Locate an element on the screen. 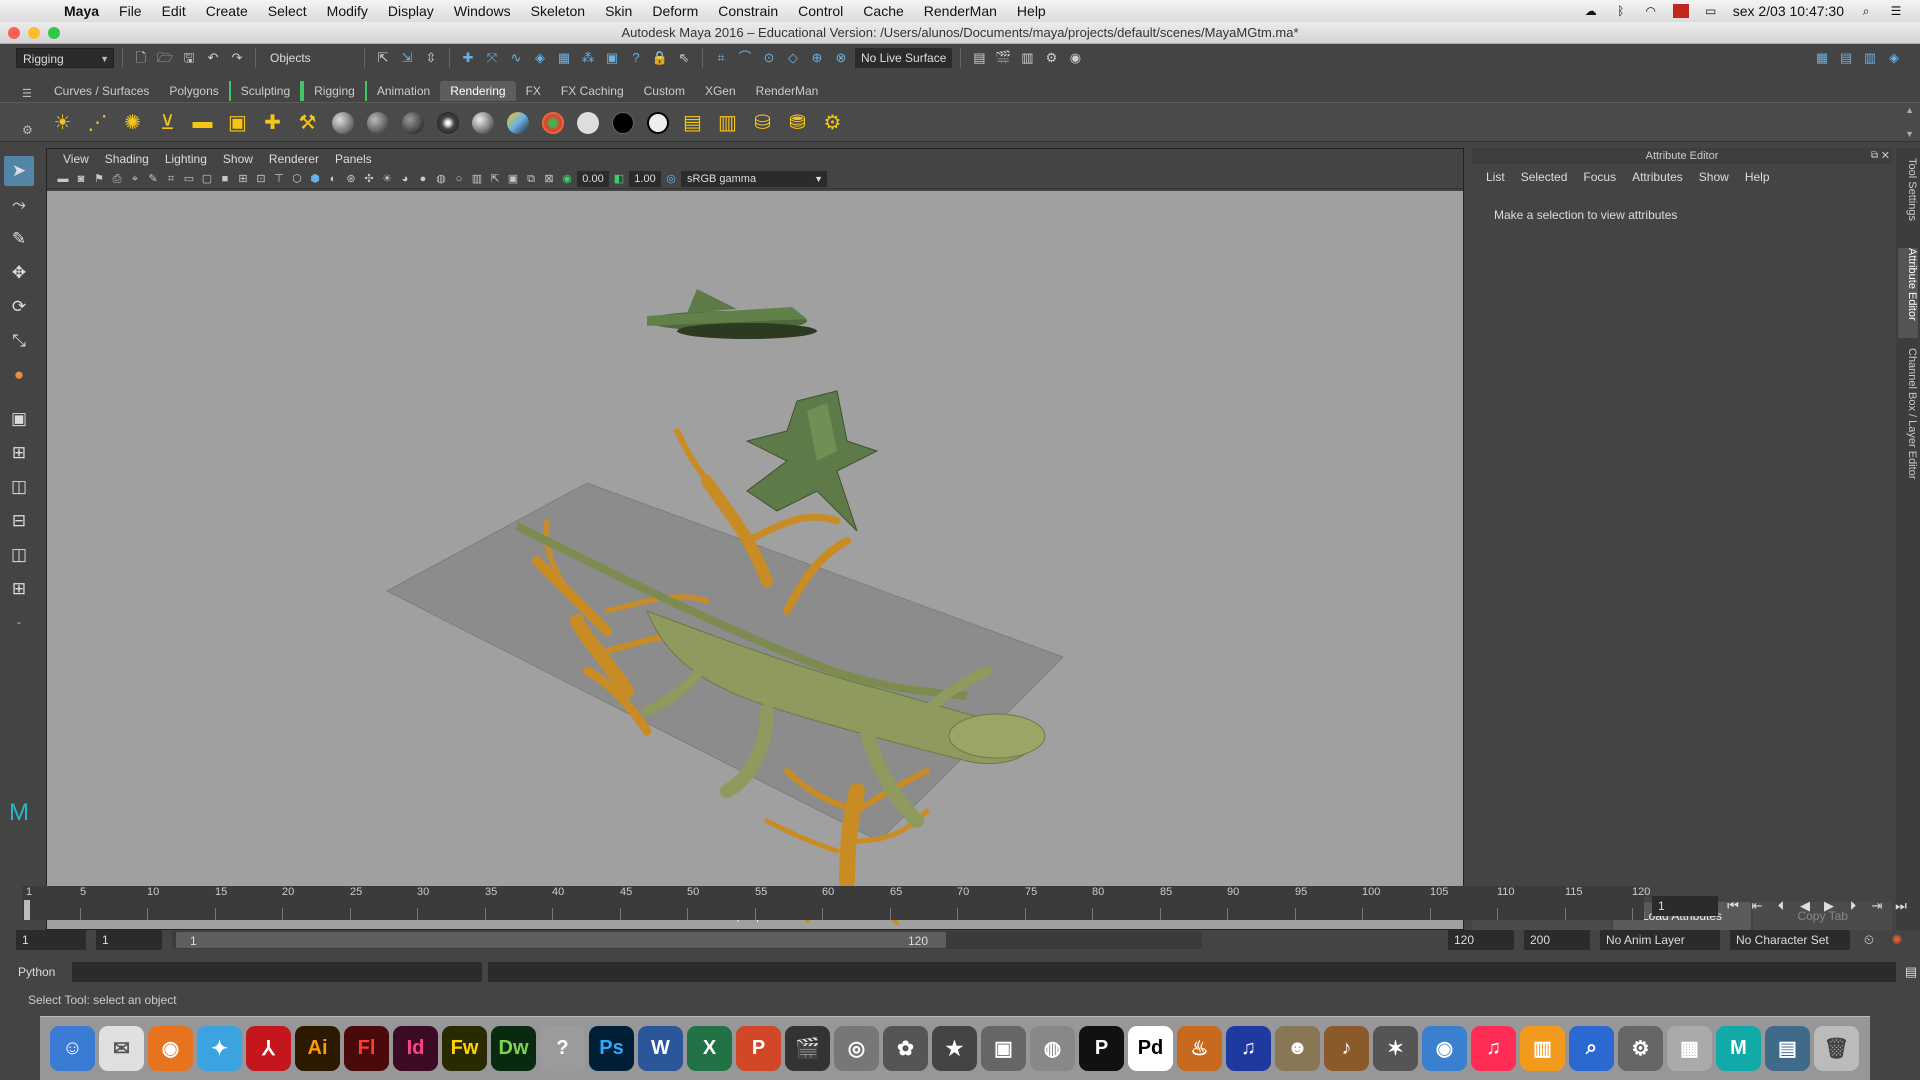  tab-xgen: XGen is located at coordinates (720, 91).